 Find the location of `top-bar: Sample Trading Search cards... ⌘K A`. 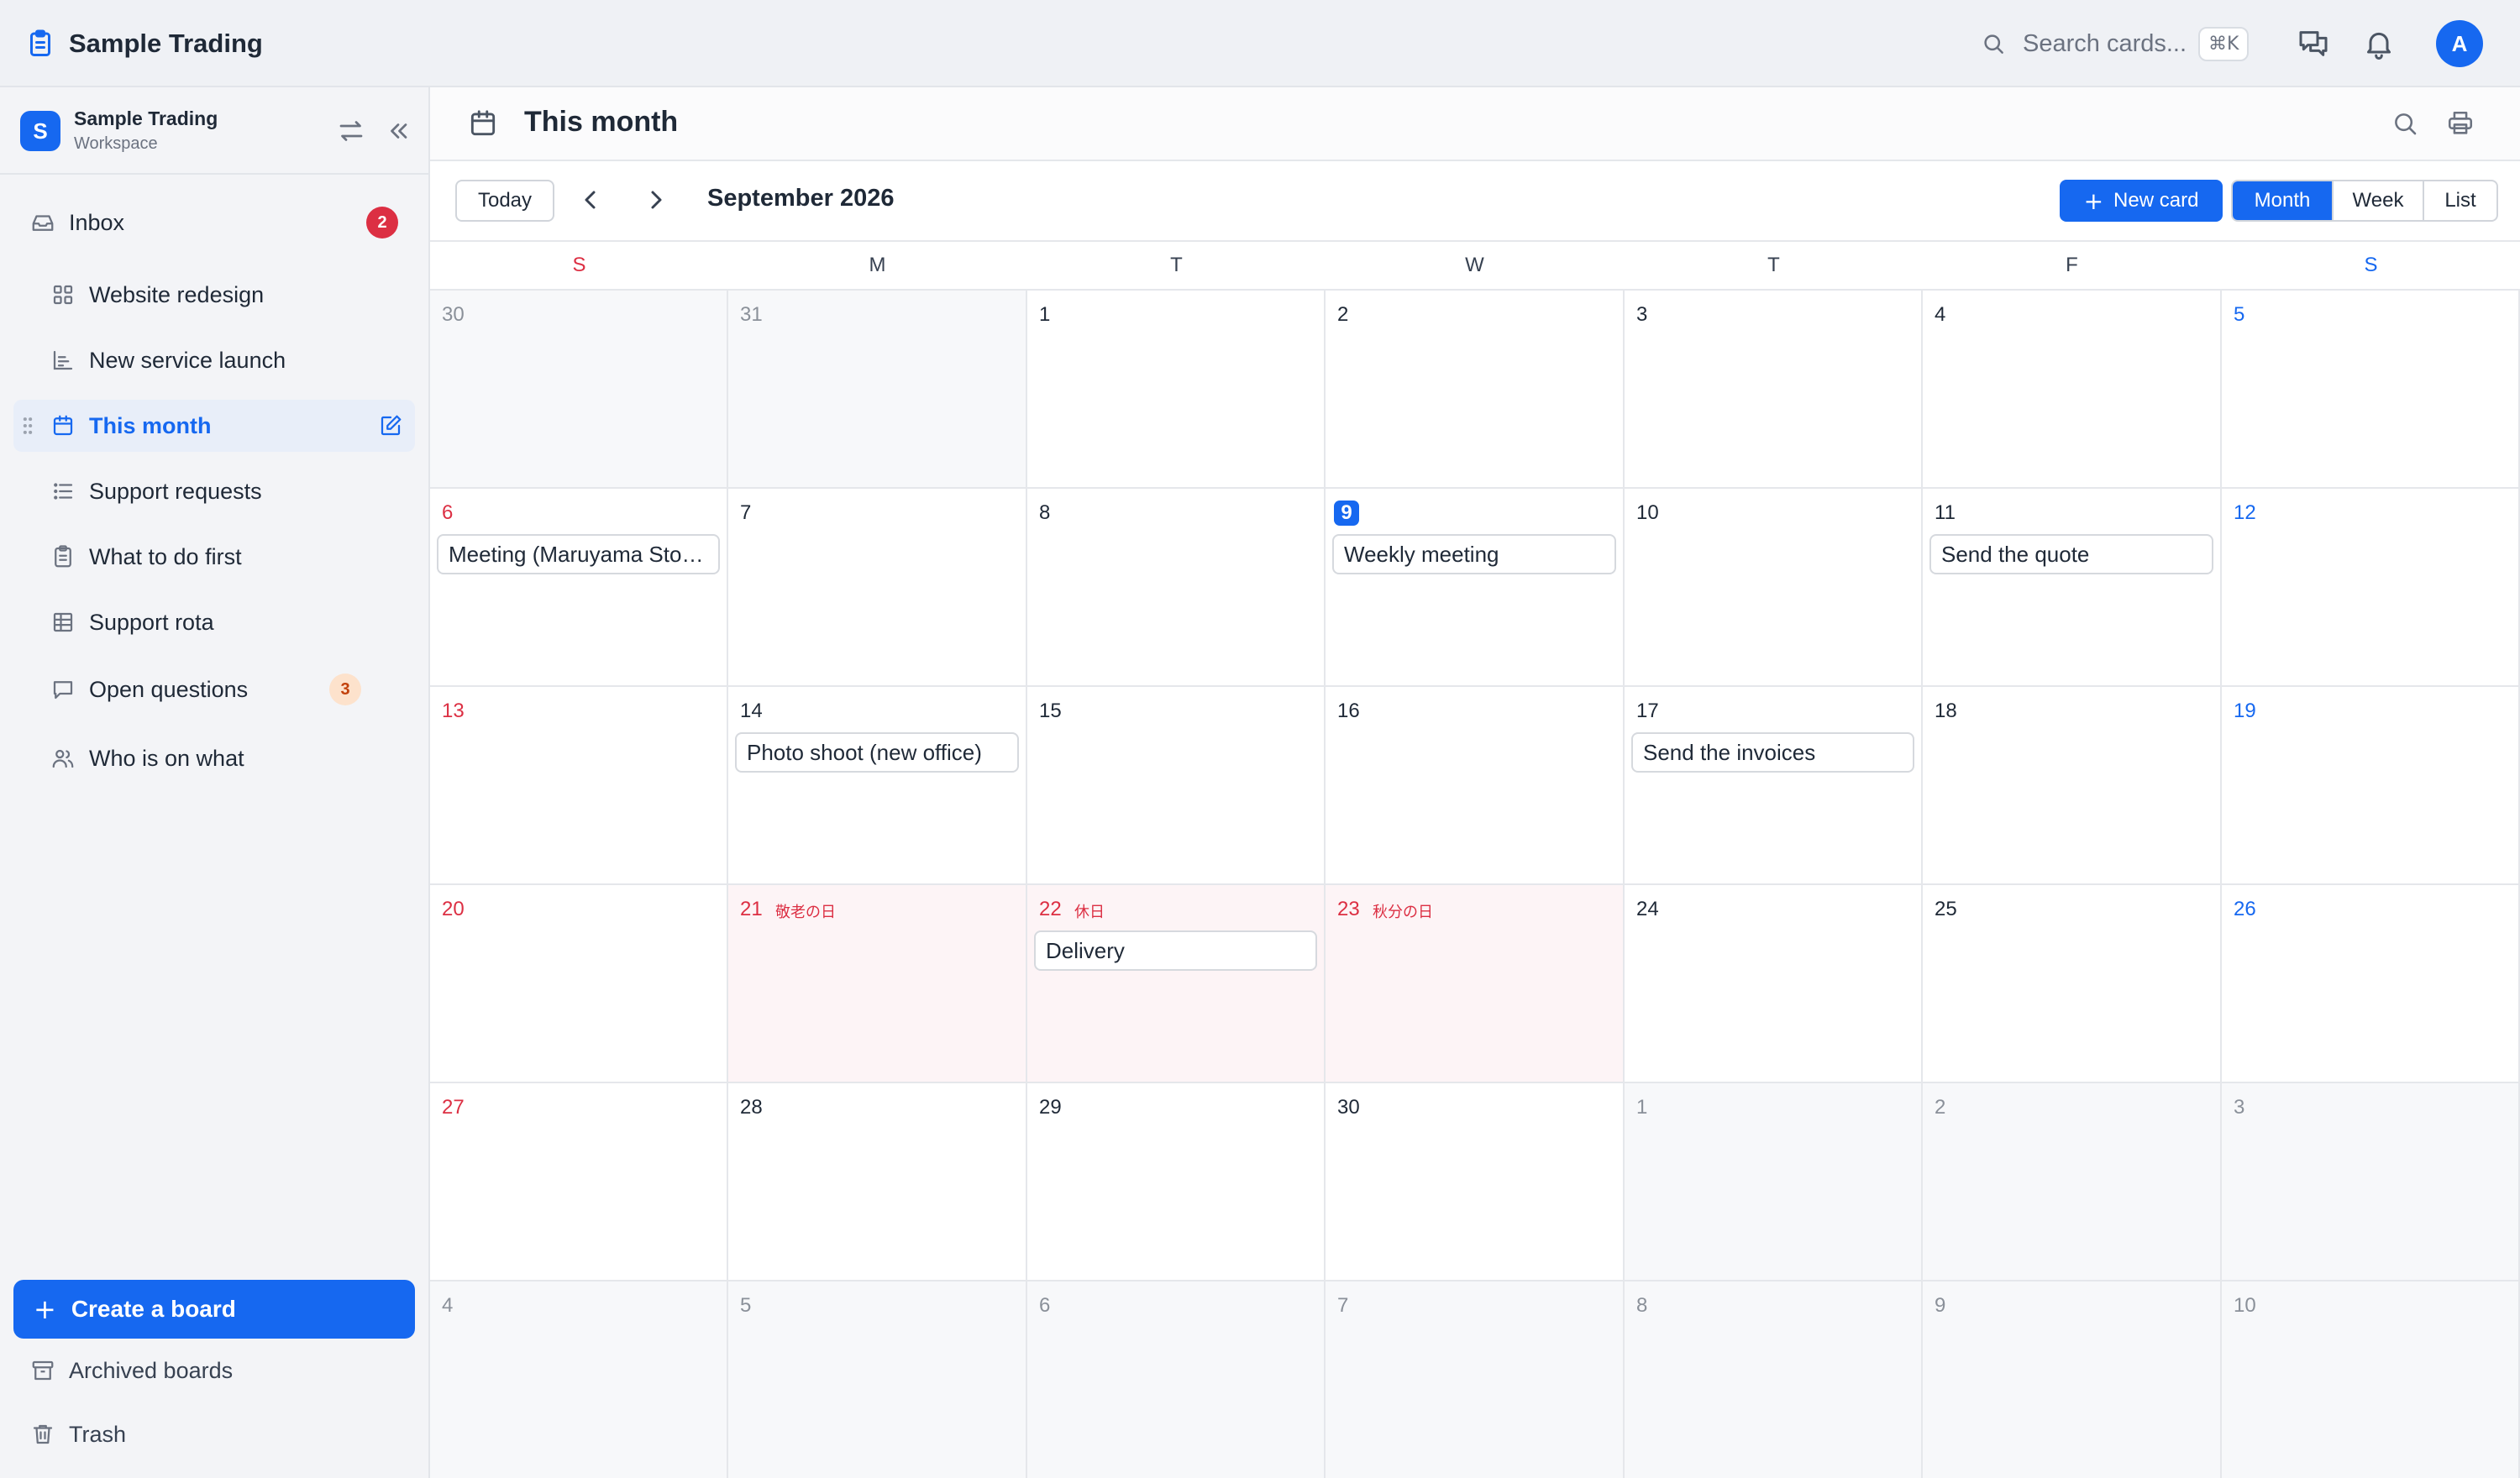

top-bar: Sample Trading Search cards... ⌘K A is located at coordinates (1260, 43).